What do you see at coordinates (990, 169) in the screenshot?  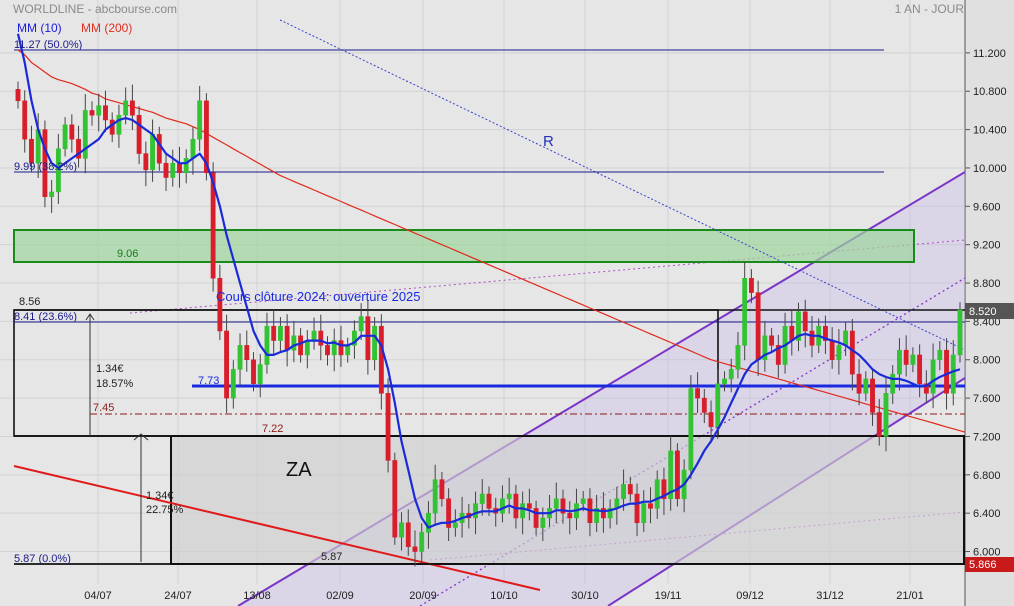 I see `y-tick-label: 10.000` at bounding box center [990, 169].